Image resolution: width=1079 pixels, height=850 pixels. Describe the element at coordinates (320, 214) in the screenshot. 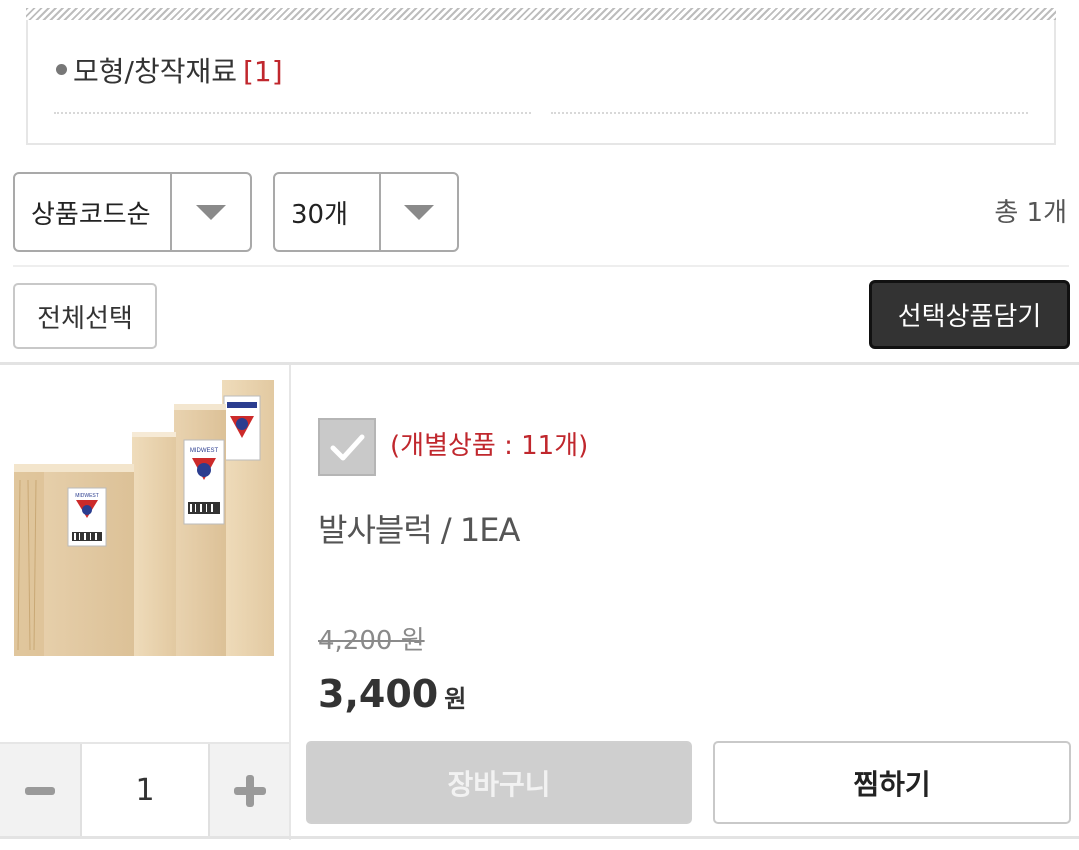

I see `count-select-value: 30개` at that location.